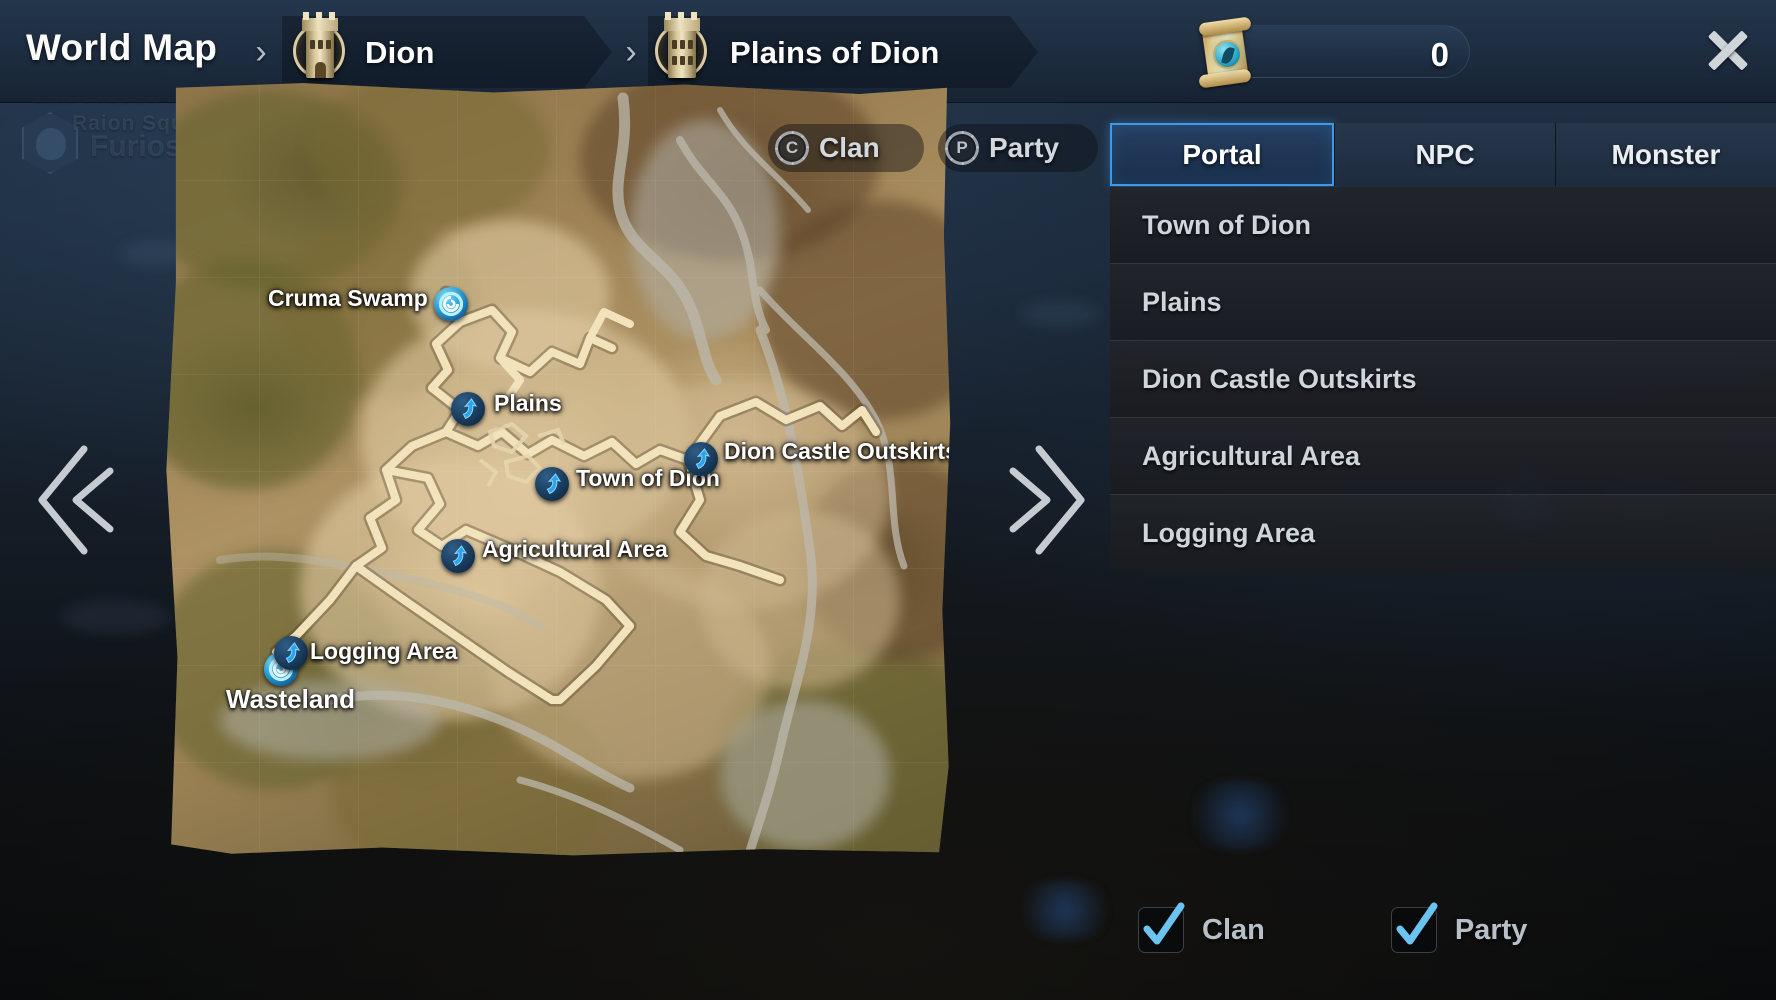 The width and height of the screenshot is (1776, 1000). I want to click on map-filter-clan-label: Clan, so click(849, 147).